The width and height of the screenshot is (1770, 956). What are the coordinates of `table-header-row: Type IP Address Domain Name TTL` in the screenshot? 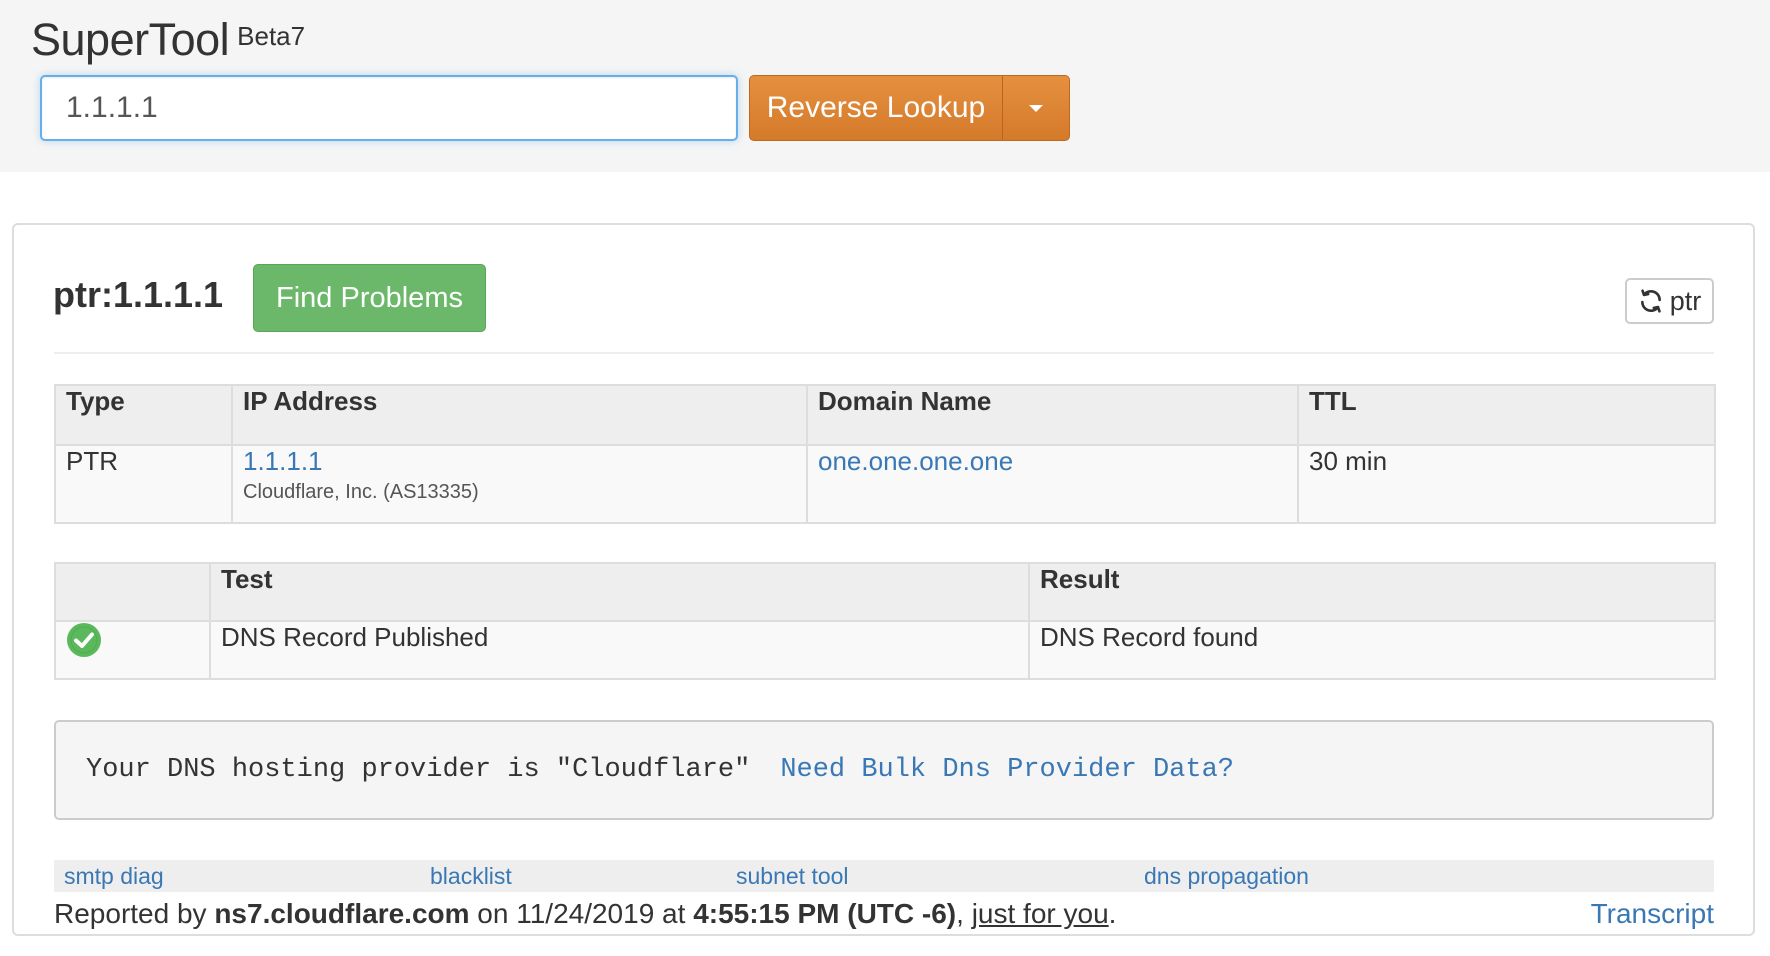 It's located at (885, 415).